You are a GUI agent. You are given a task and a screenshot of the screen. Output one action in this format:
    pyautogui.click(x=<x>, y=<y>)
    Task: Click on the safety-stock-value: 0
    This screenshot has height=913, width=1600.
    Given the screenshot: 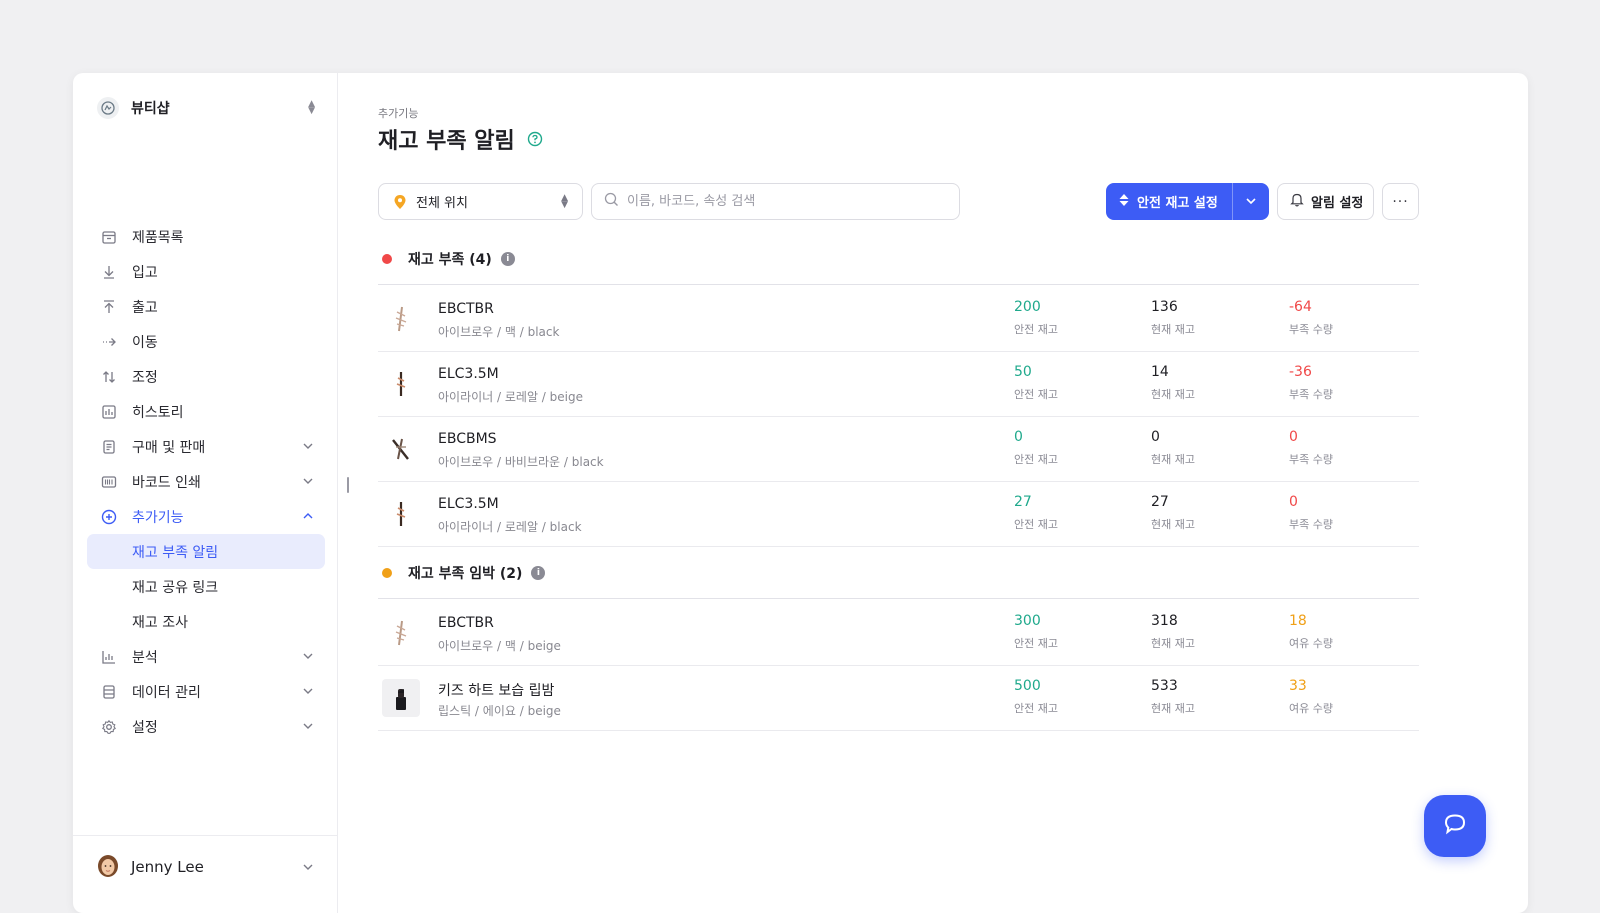 What is the action you would take?
    pyautogui.click(x=1018, y=437)
    